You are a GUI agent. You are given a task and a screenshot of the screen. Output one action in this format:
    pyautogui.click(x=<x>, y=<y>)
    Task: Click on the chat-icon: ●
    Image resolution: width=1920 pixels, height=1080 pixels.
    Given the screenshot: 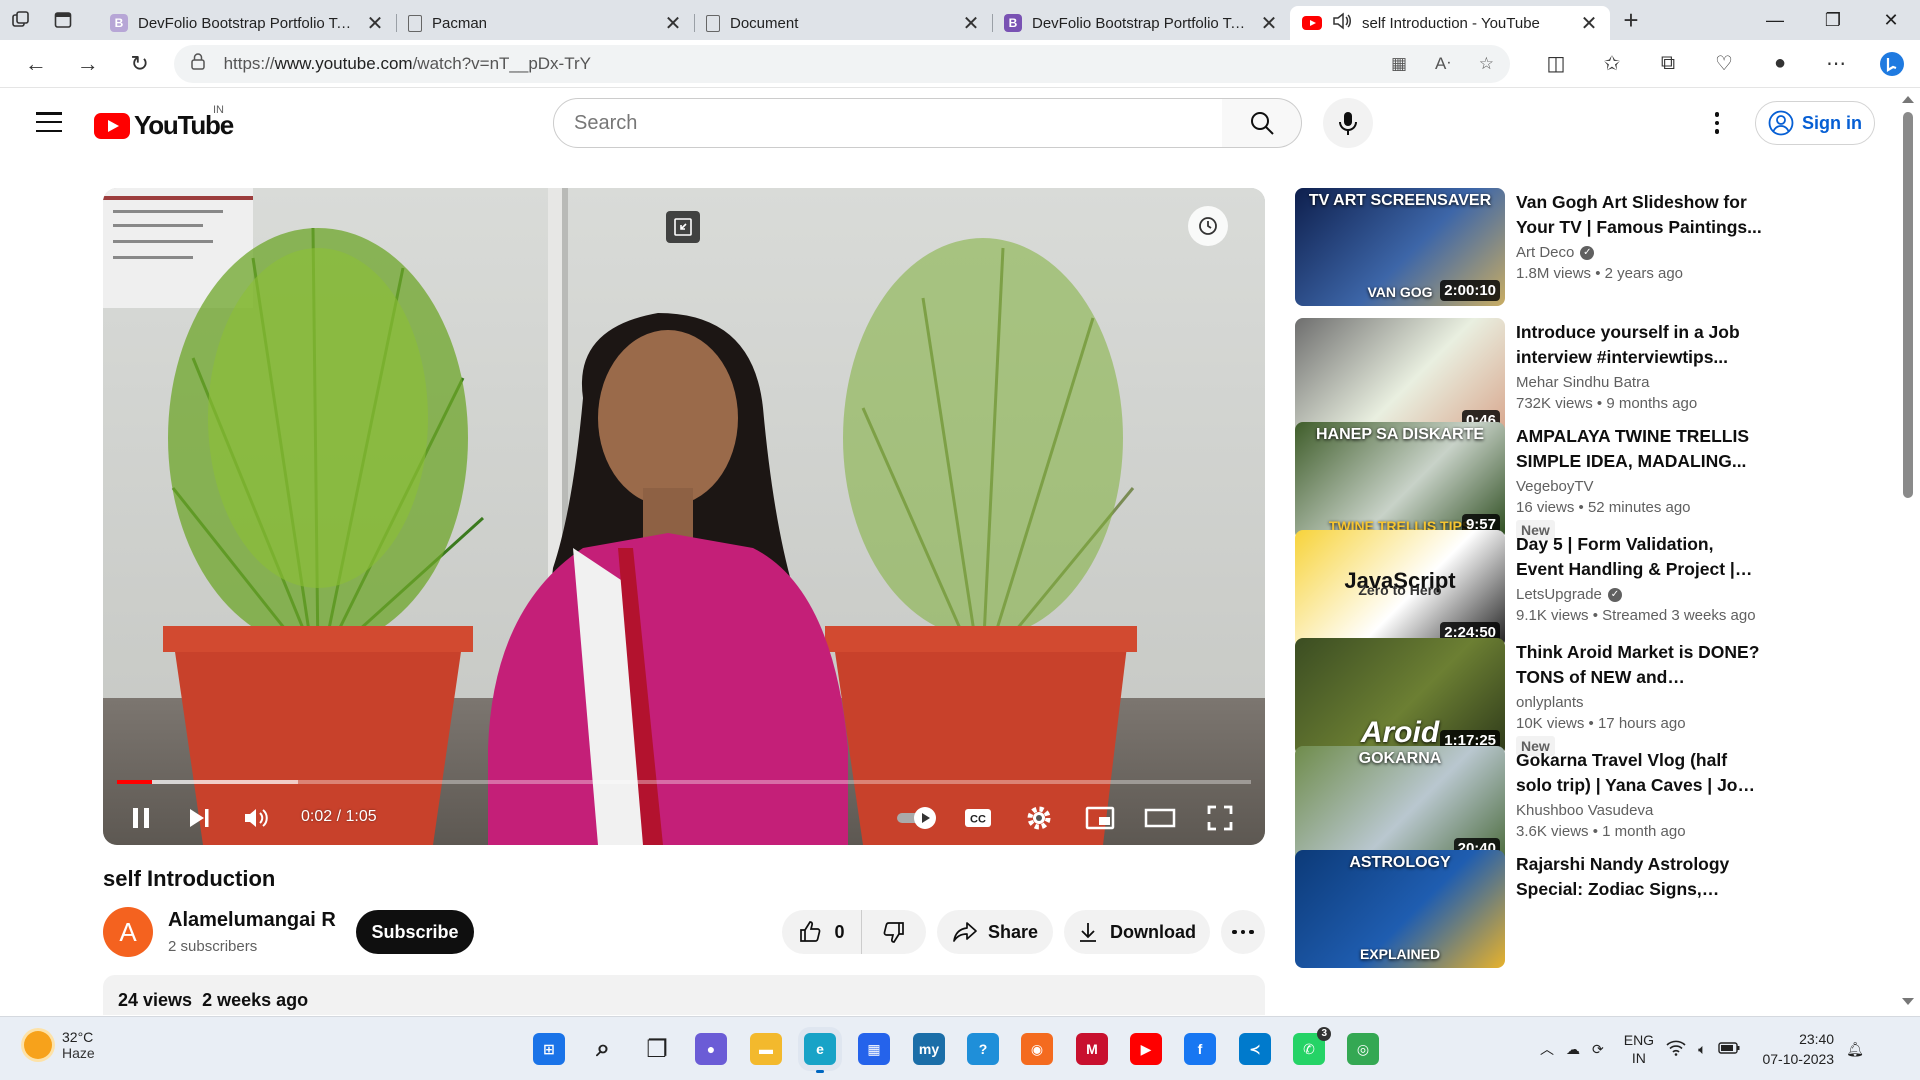 What is the action you would take?
    pyautogui.click(x=711, y=1049)
    